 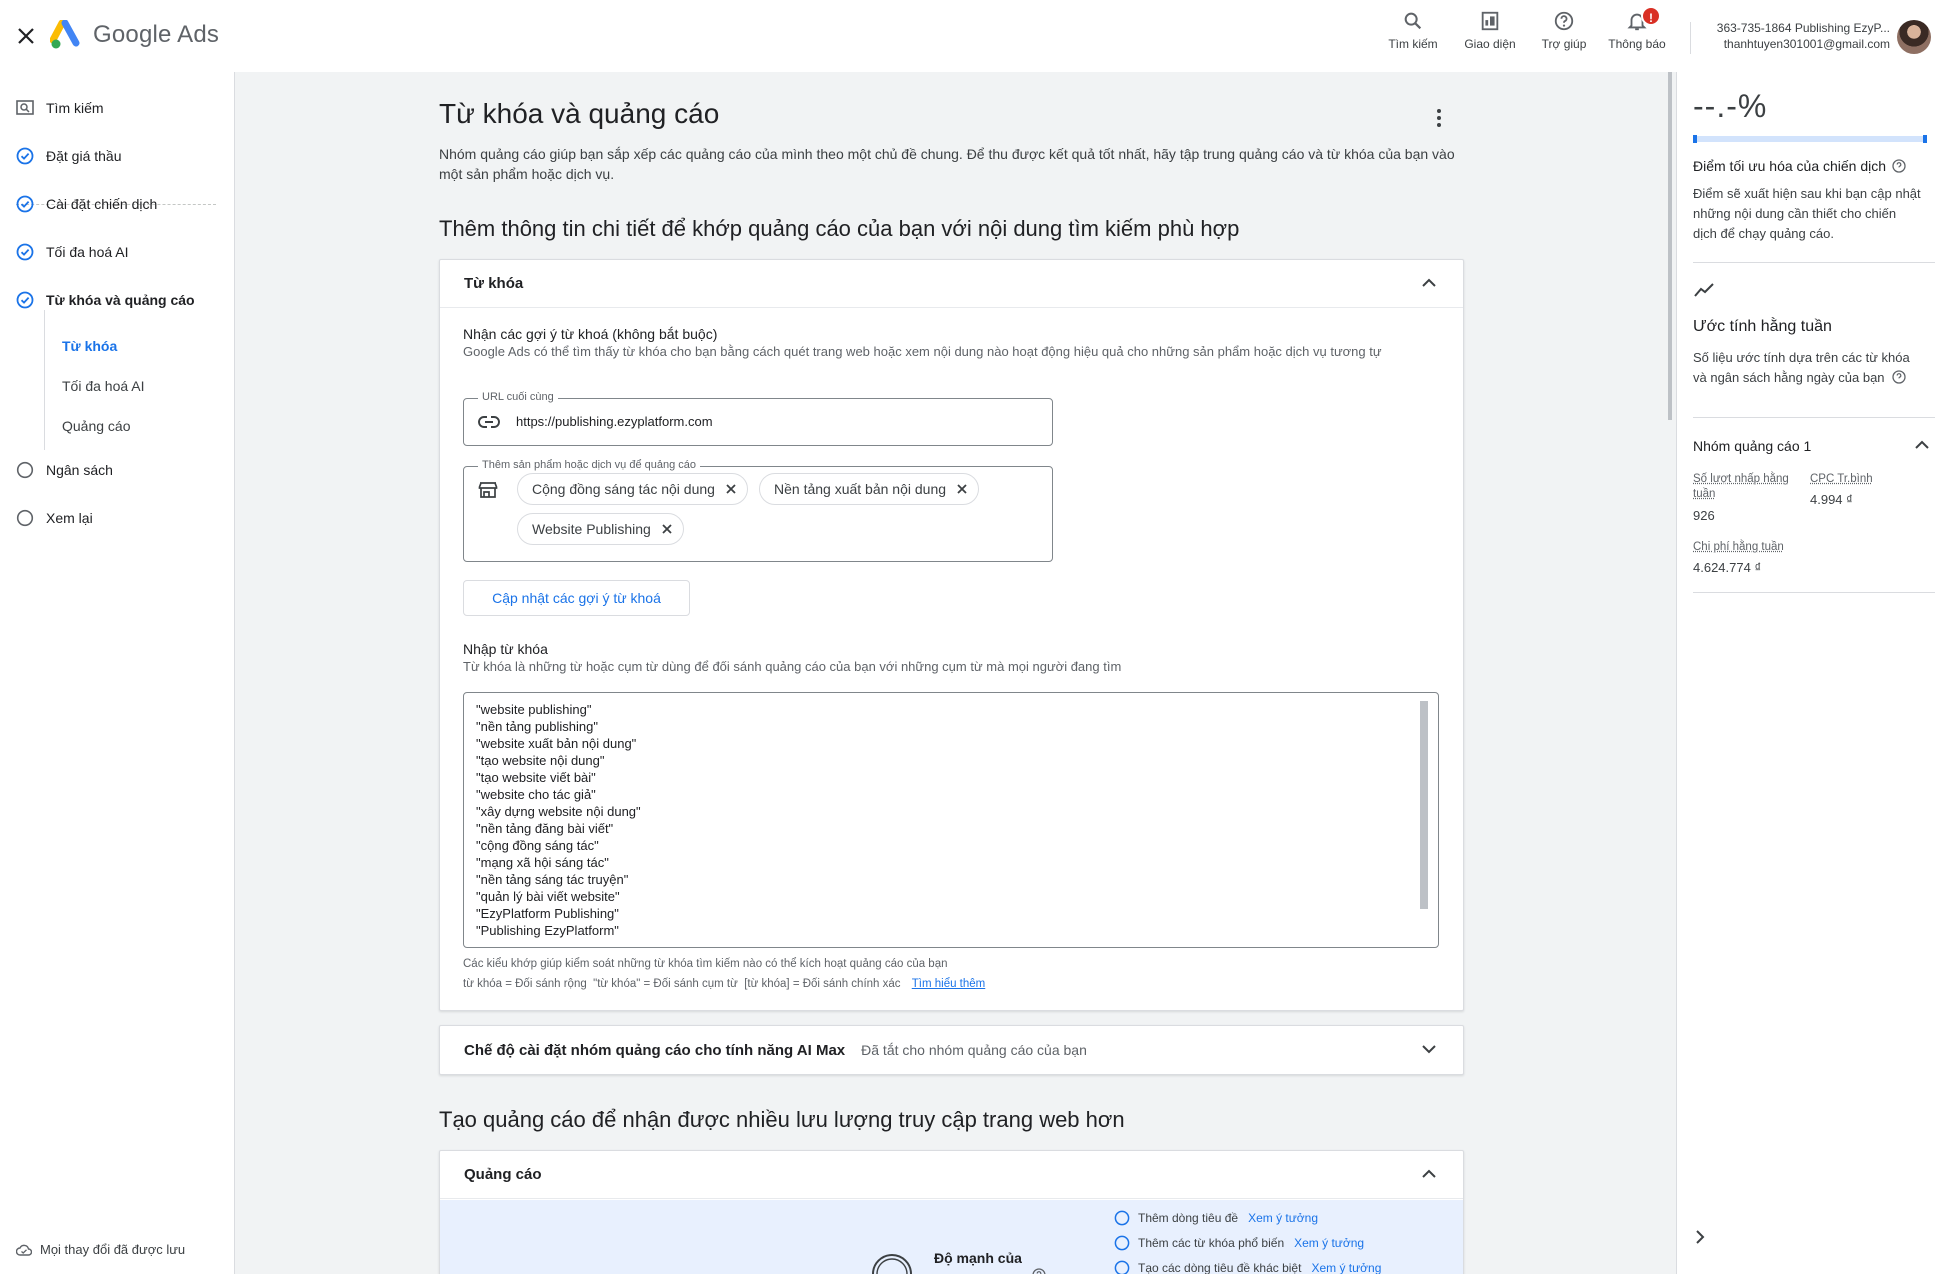 I want to click on ad-tip-text: Thêm dòng tiêu đề, so click(x=1188, y=1218).